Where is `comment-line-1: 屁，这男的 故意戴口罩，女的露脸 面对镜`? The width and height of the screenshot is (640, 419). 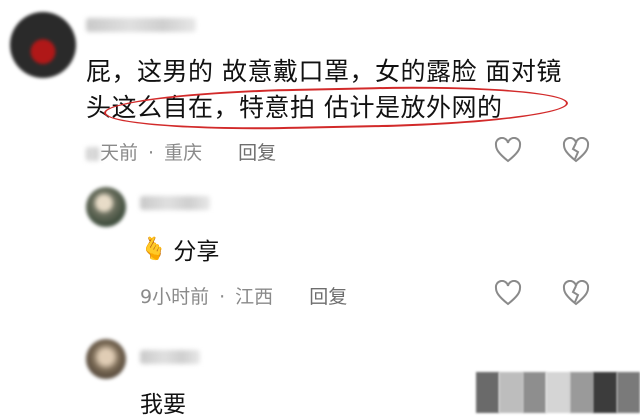
comment-line-1: 屁，这男的 故意戴口罩，女的露脸 面对镜 is located at coordinates (324, 71).